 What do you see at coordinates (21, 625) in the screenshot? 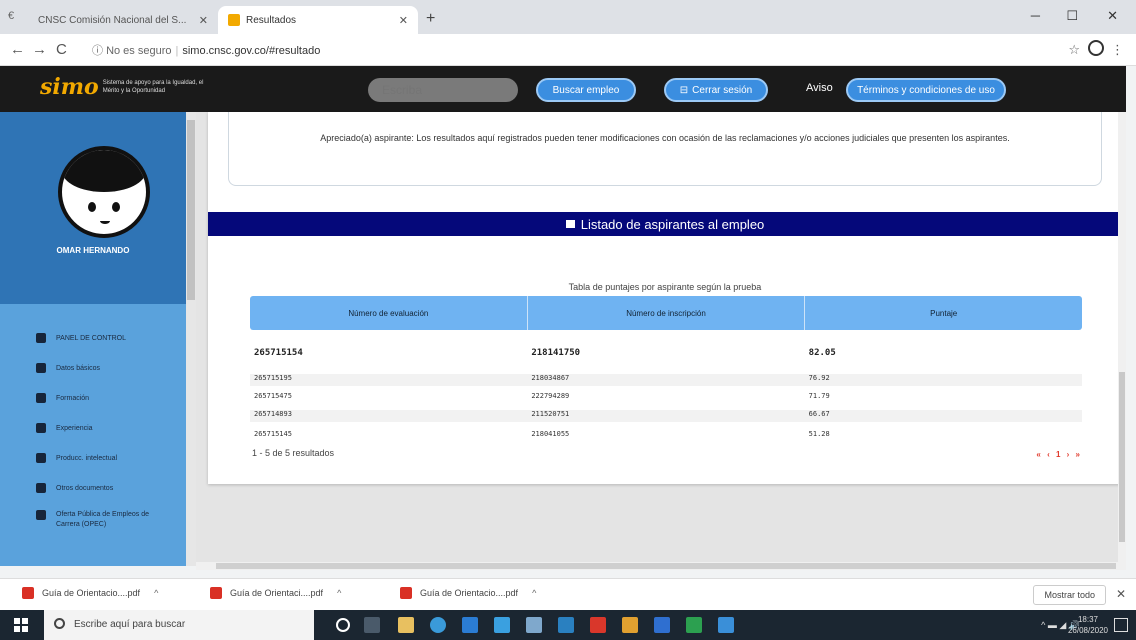
I see `windows-start-icon` at bounding box center [21, 625].